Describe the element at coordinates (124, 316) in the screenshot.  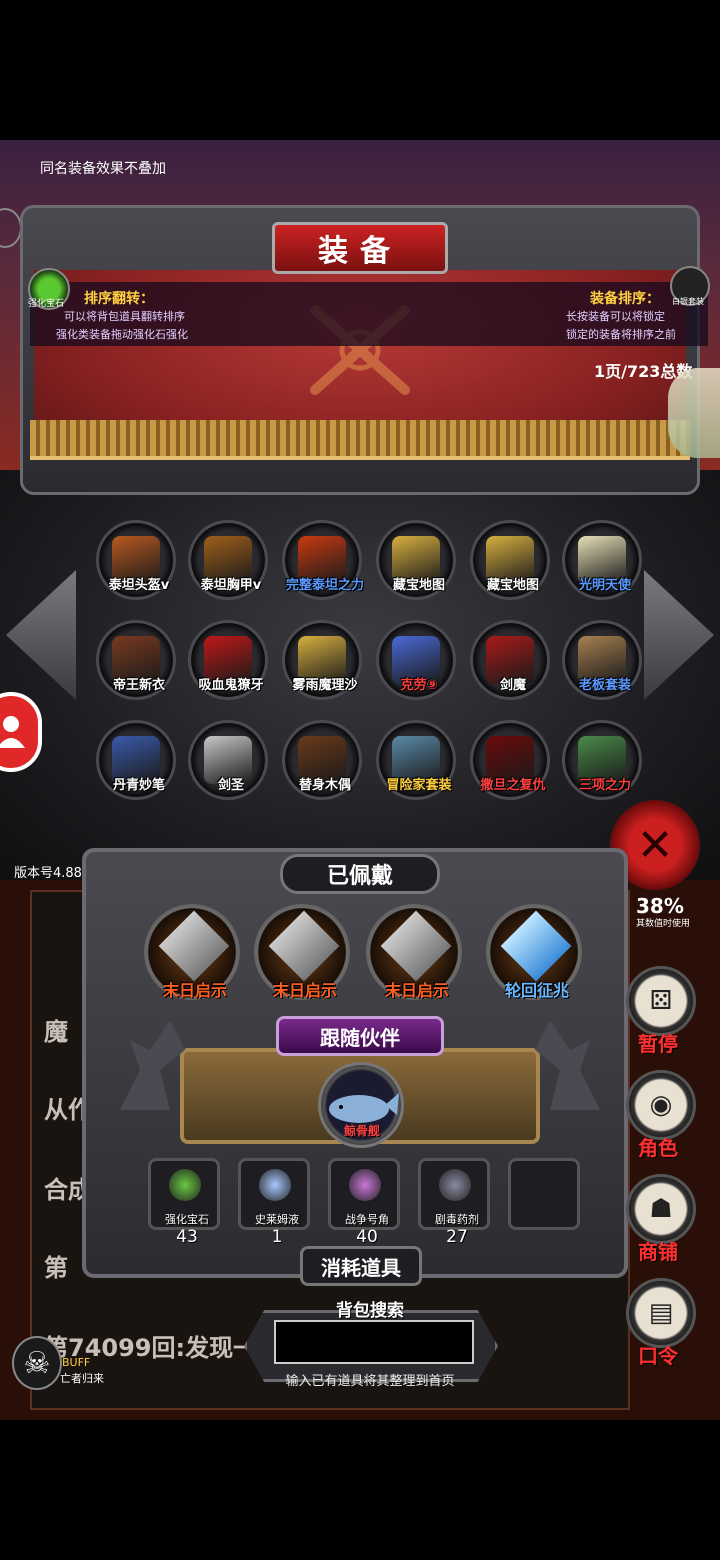
I see `sort-flip-line1: 可以将背包道具翻转排序` at that location.